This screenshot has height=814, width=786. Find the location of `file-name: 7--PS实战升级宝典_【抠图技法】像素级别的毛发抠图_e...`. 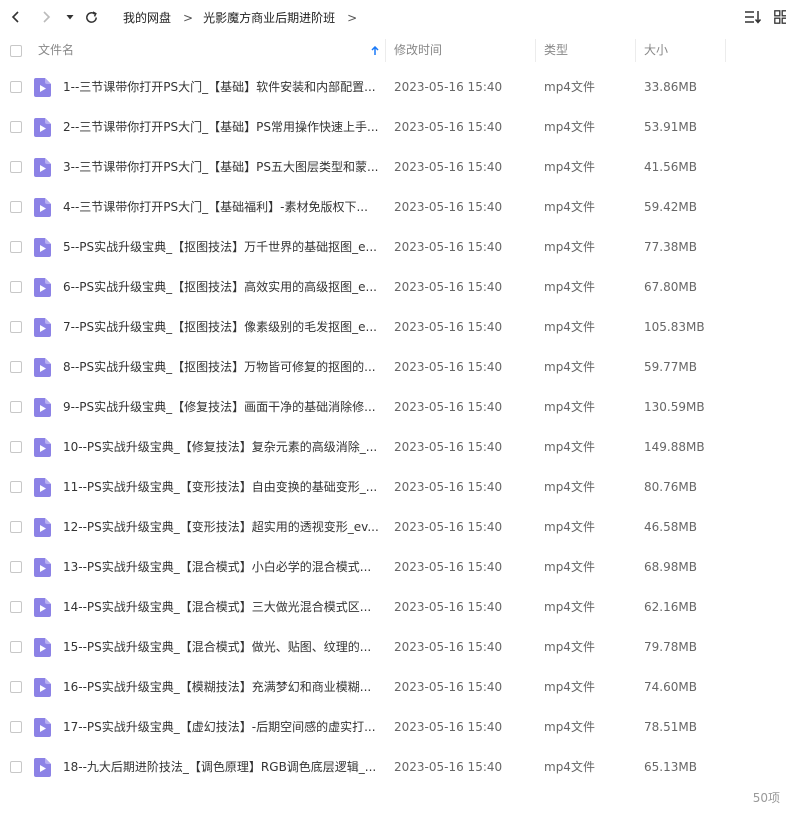

file-name: 7--PS实战升级宝典_【抠图技法】像素级别的毛发抠图_e... is located at coordinates (222, 327).